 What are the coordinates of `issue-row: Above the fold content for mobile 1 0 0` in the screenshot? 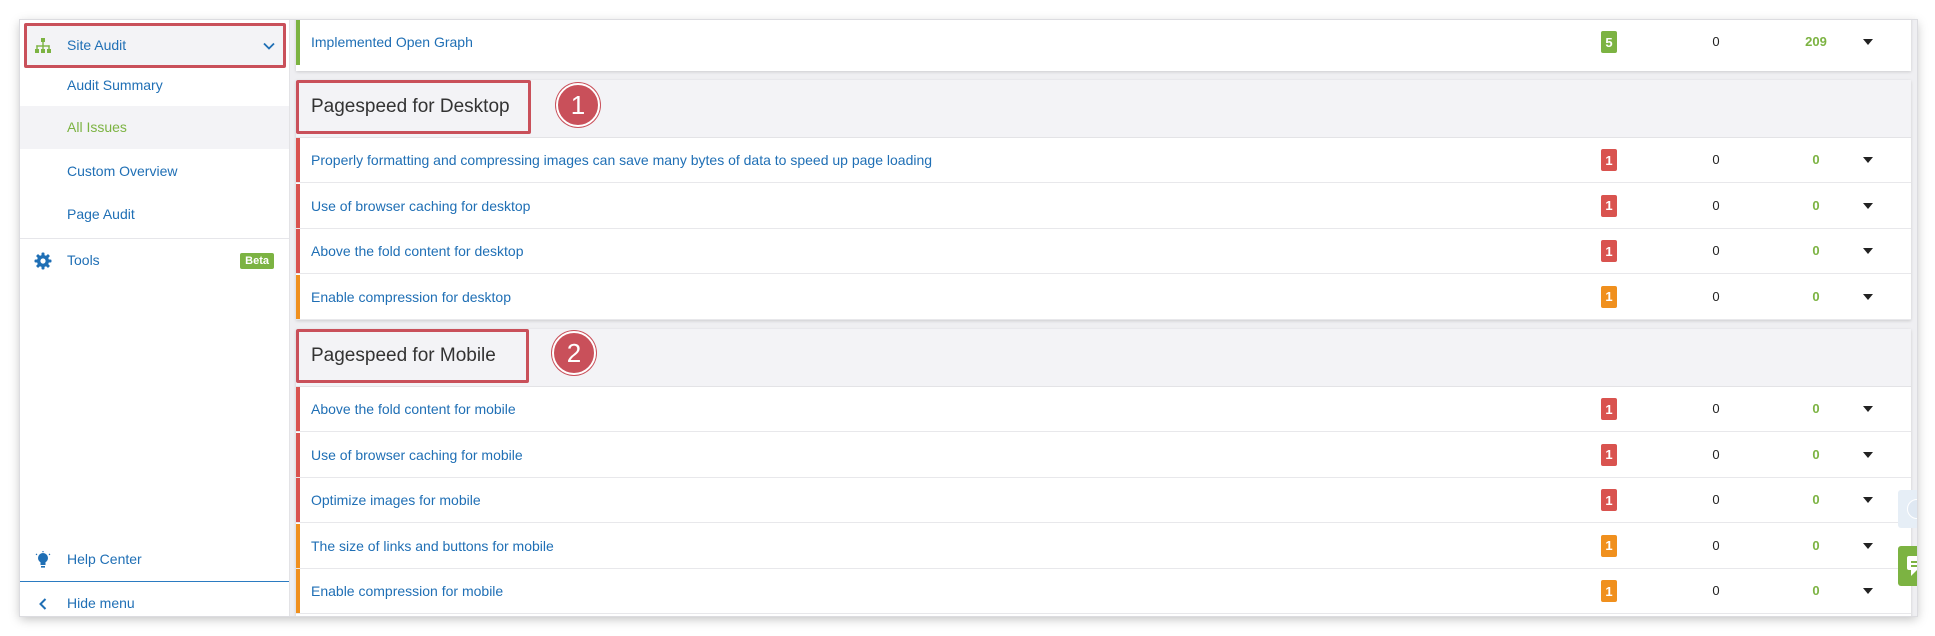 It's located at (1103, 409).